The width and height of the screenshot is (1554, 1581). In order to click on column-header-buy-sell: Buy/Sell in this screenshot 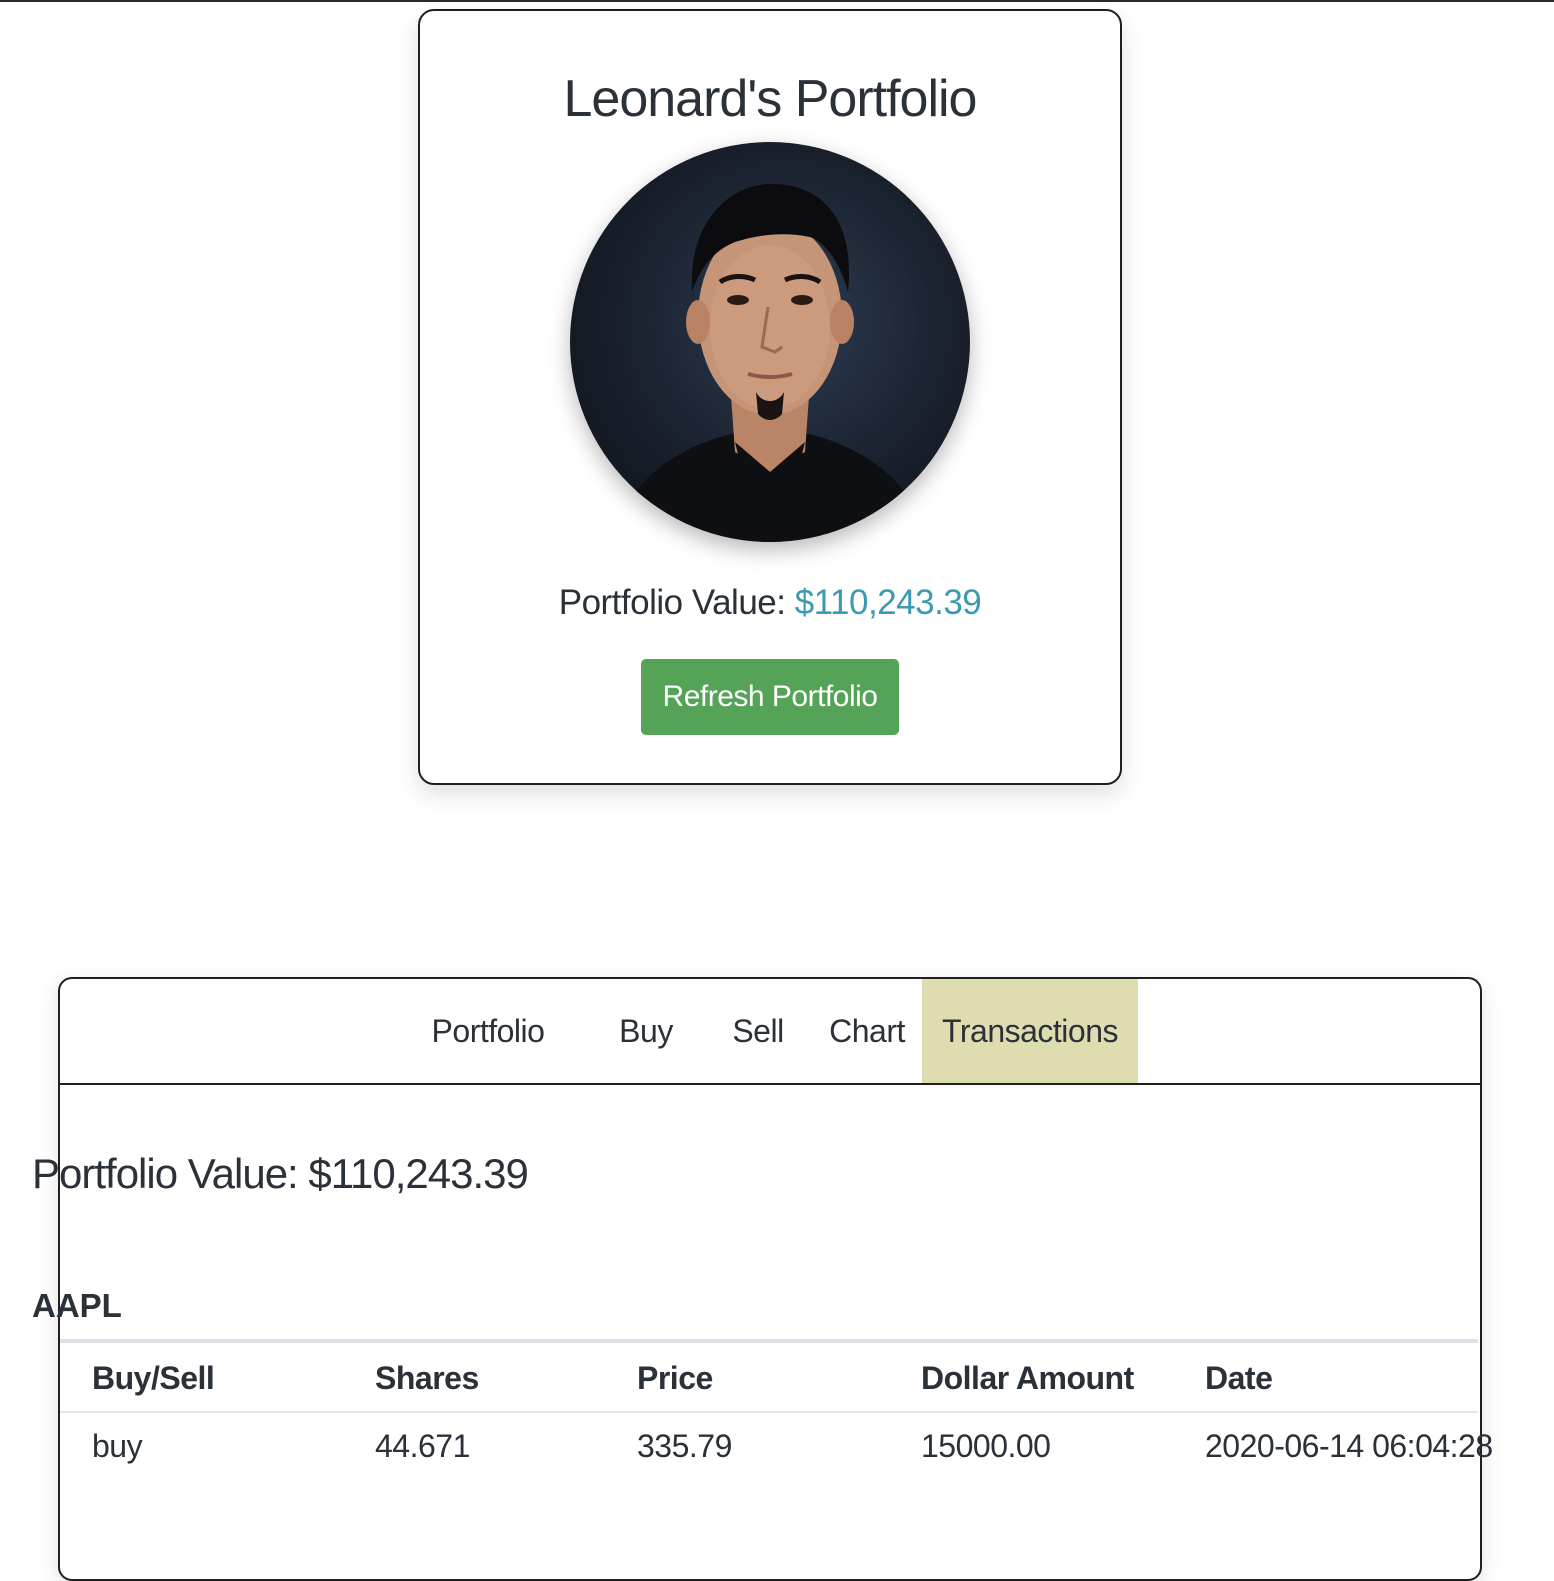, I will do `click(153, 1378)`.